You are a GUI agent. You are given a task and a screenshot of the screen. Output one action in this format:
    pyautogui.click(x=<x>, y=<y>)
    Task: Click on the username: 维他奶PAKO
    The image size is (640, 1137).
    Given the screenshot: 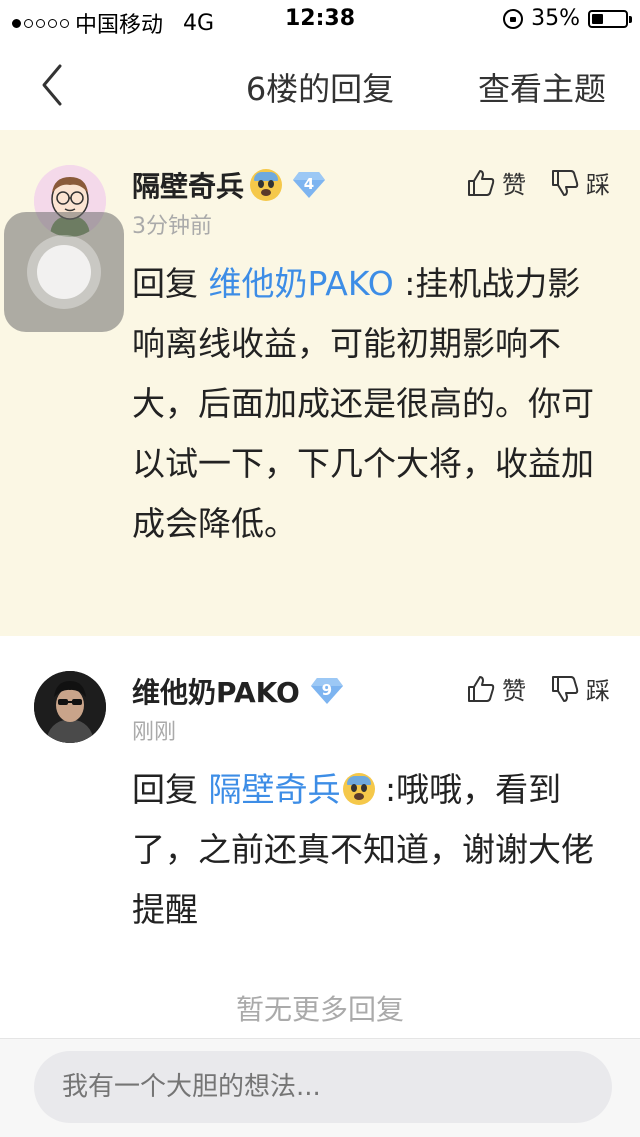 What is the action you would take?
    pyautogui.click(x=216, y=691)
    